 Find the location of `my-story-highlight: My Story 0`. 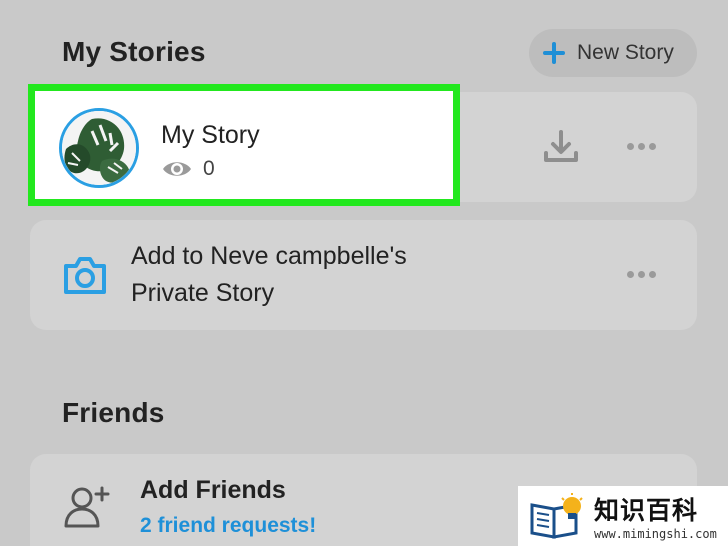

my-story-highlight: My Story 0 is located at coordinates (244, 145).